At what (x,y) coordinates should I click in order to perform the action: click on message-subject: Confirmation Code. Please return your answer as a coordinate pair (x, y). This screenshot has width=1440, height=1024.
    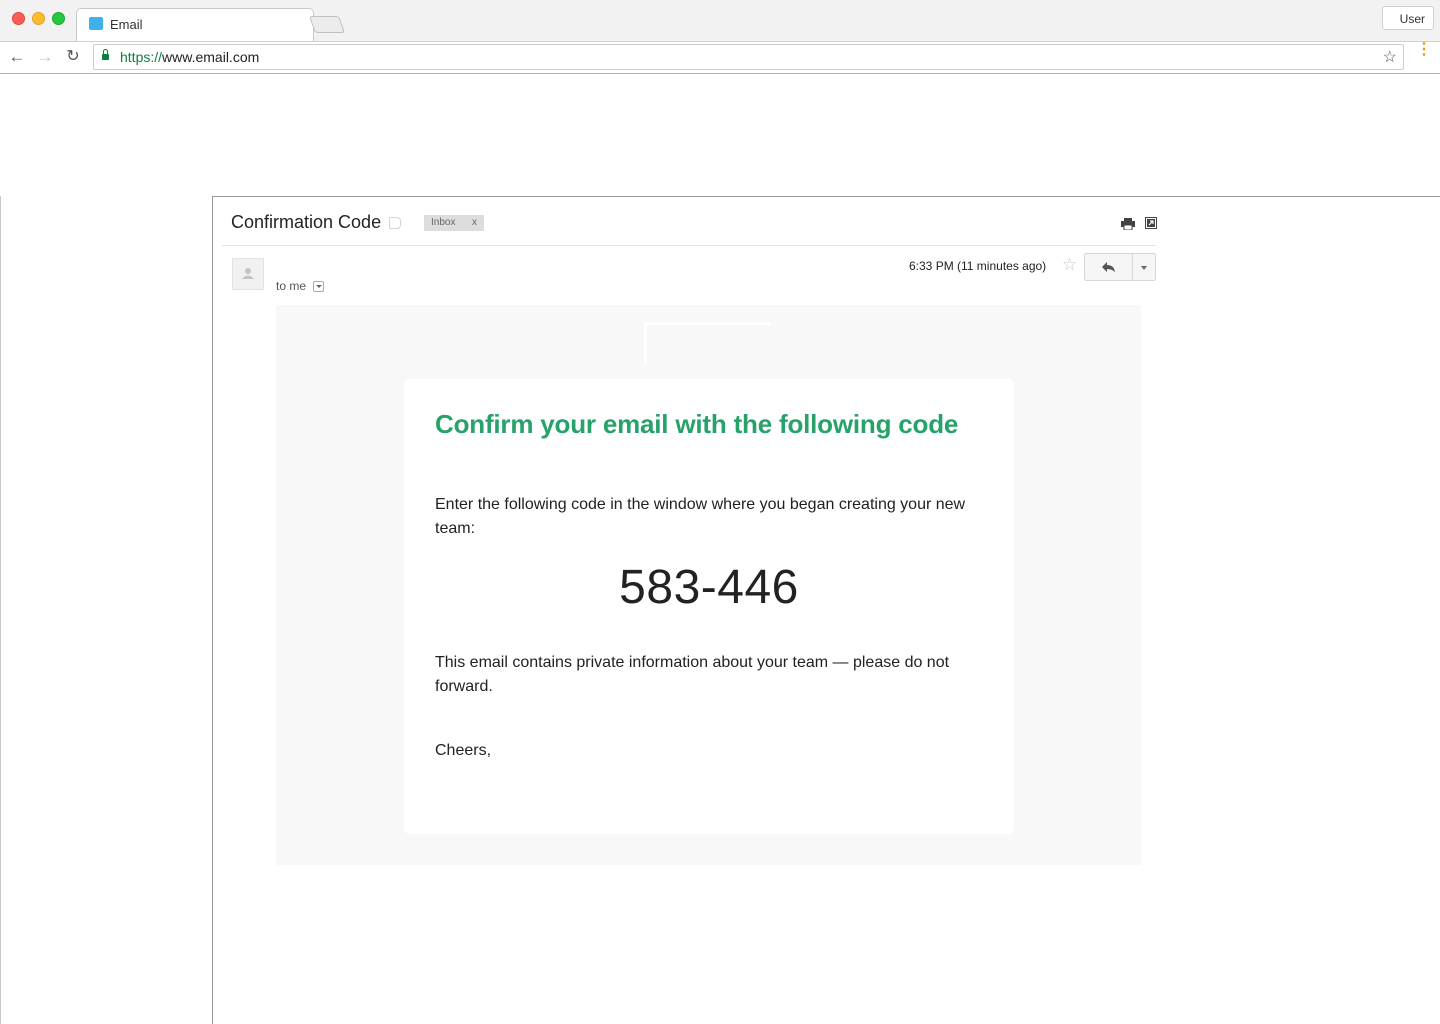
    Looking at the image, I should click on (306, 222).